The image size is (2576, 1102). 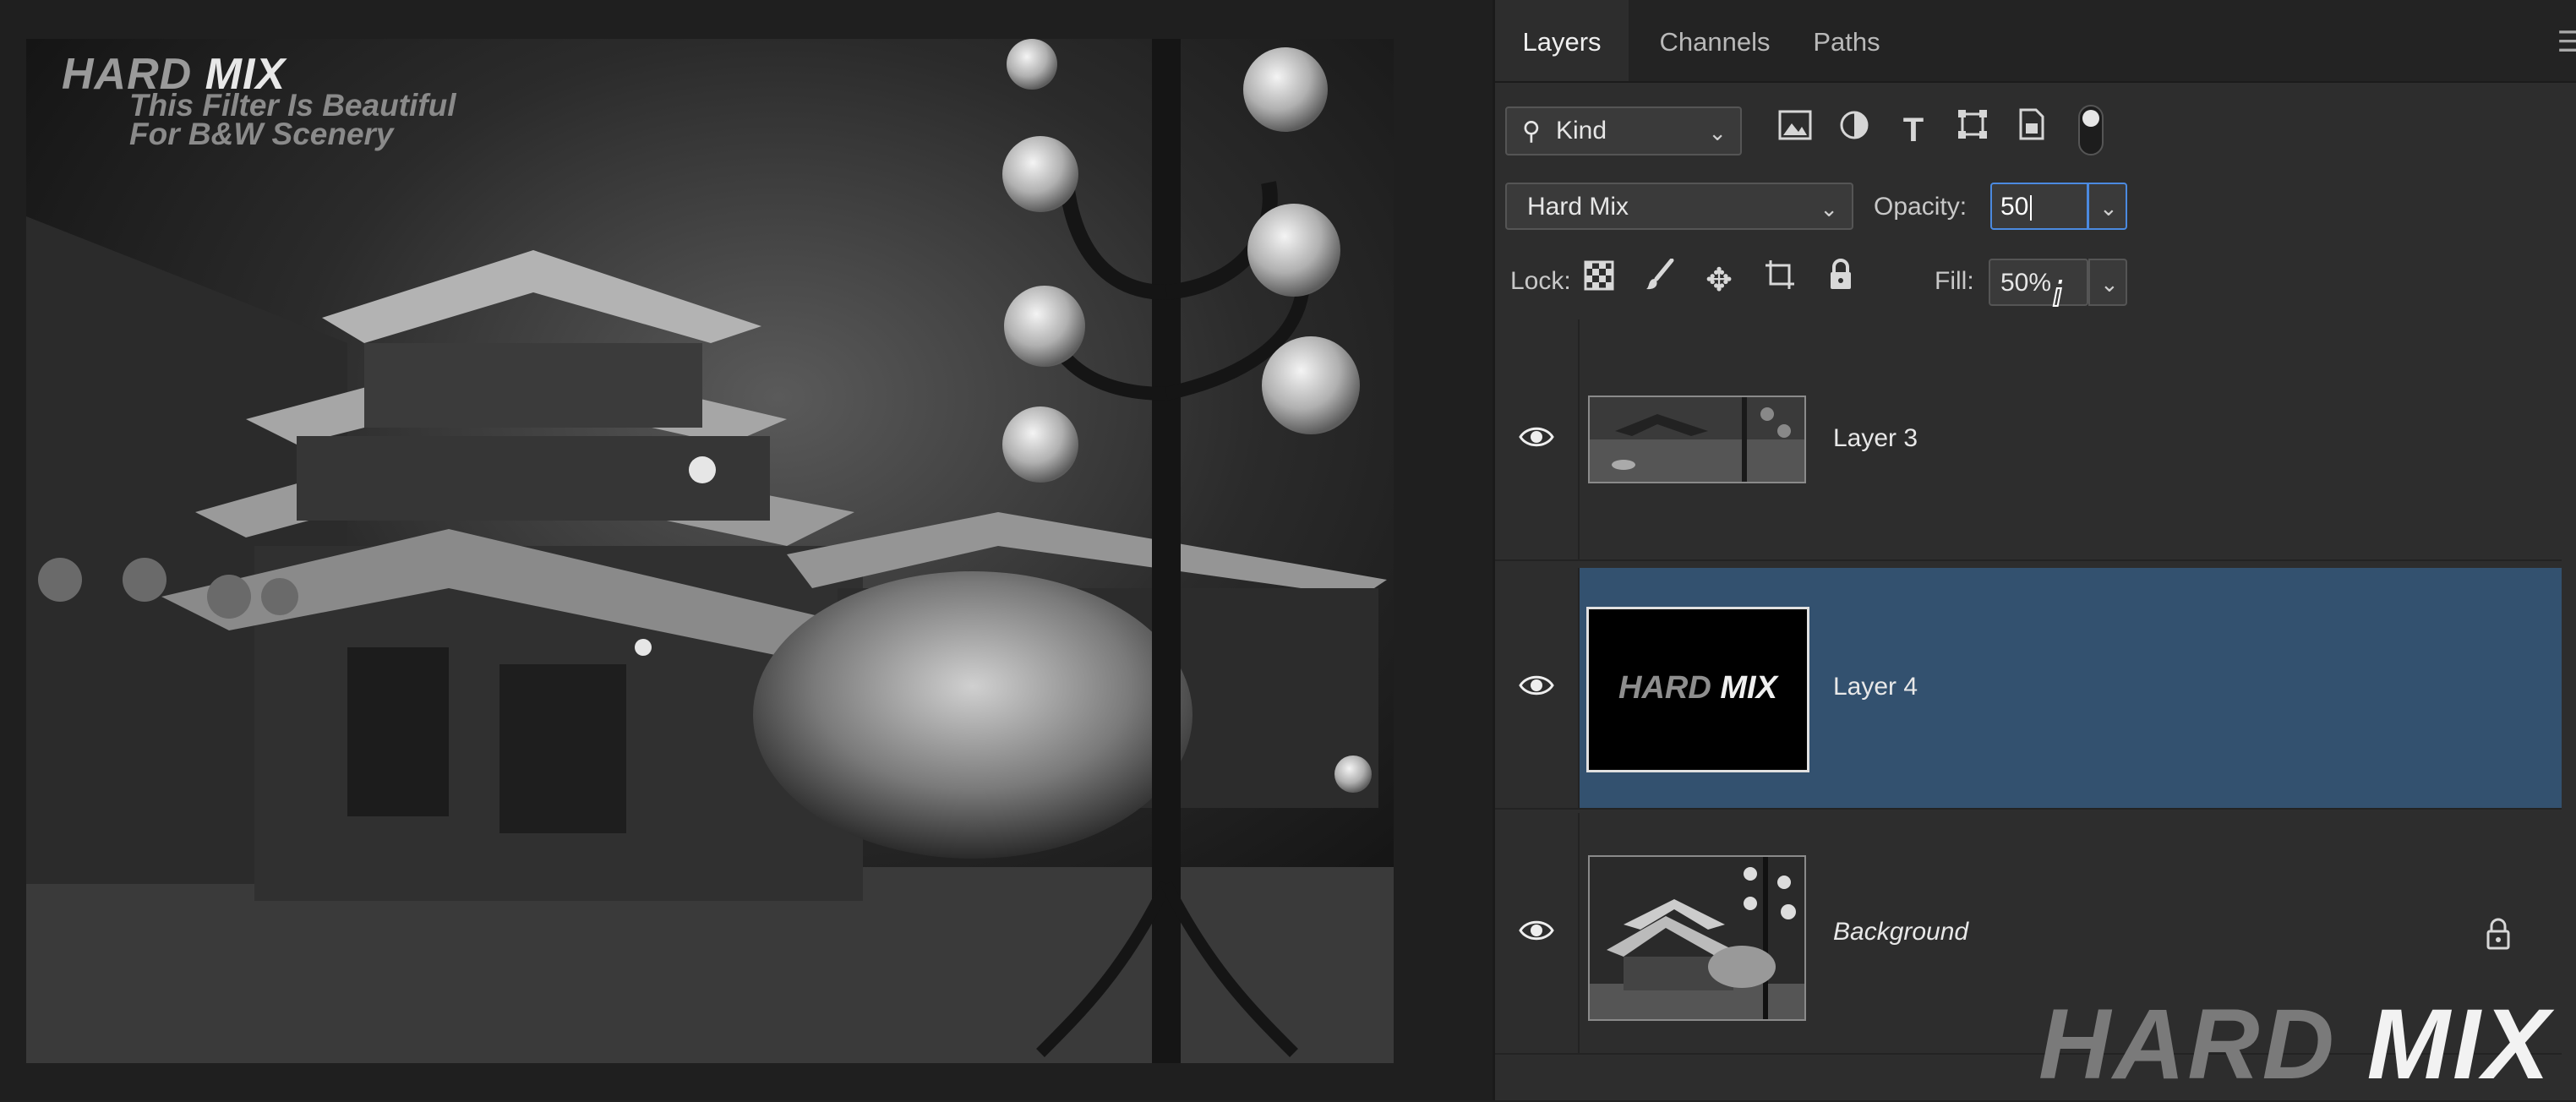 I want to click on filter-toggle-switch, so click(x=2091, y=130).